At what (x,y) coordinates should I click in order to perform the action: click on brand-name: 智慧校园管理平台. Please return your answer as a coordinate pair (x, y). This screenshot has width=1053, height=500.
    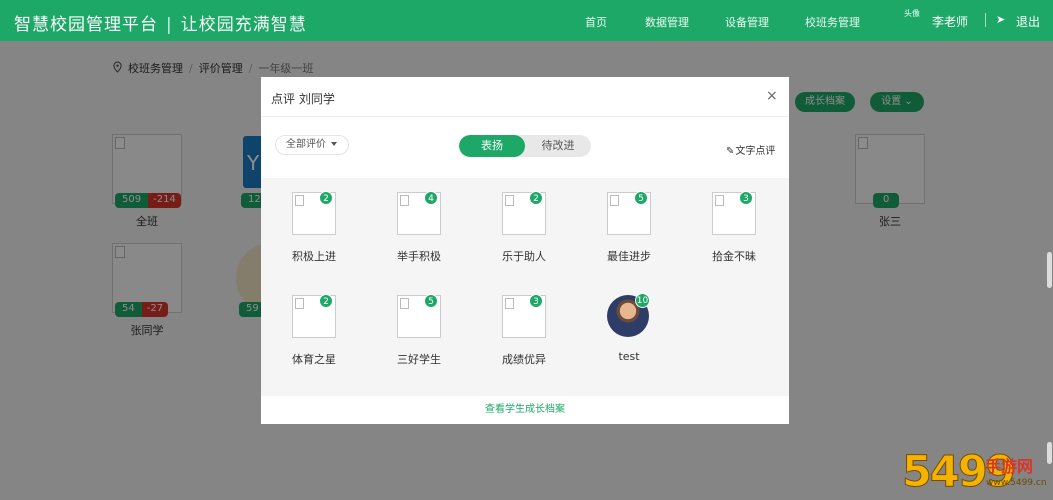
    Looking at the image, I should click on (86, 25).